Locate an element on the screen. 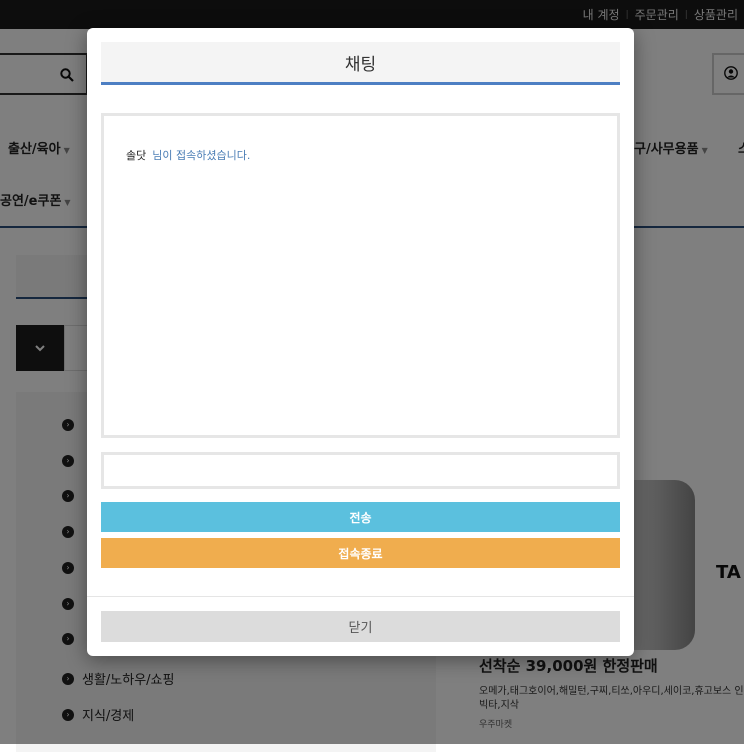 This screenshot has height=752, width=744. chat-input is located at coordinates (360, 470).